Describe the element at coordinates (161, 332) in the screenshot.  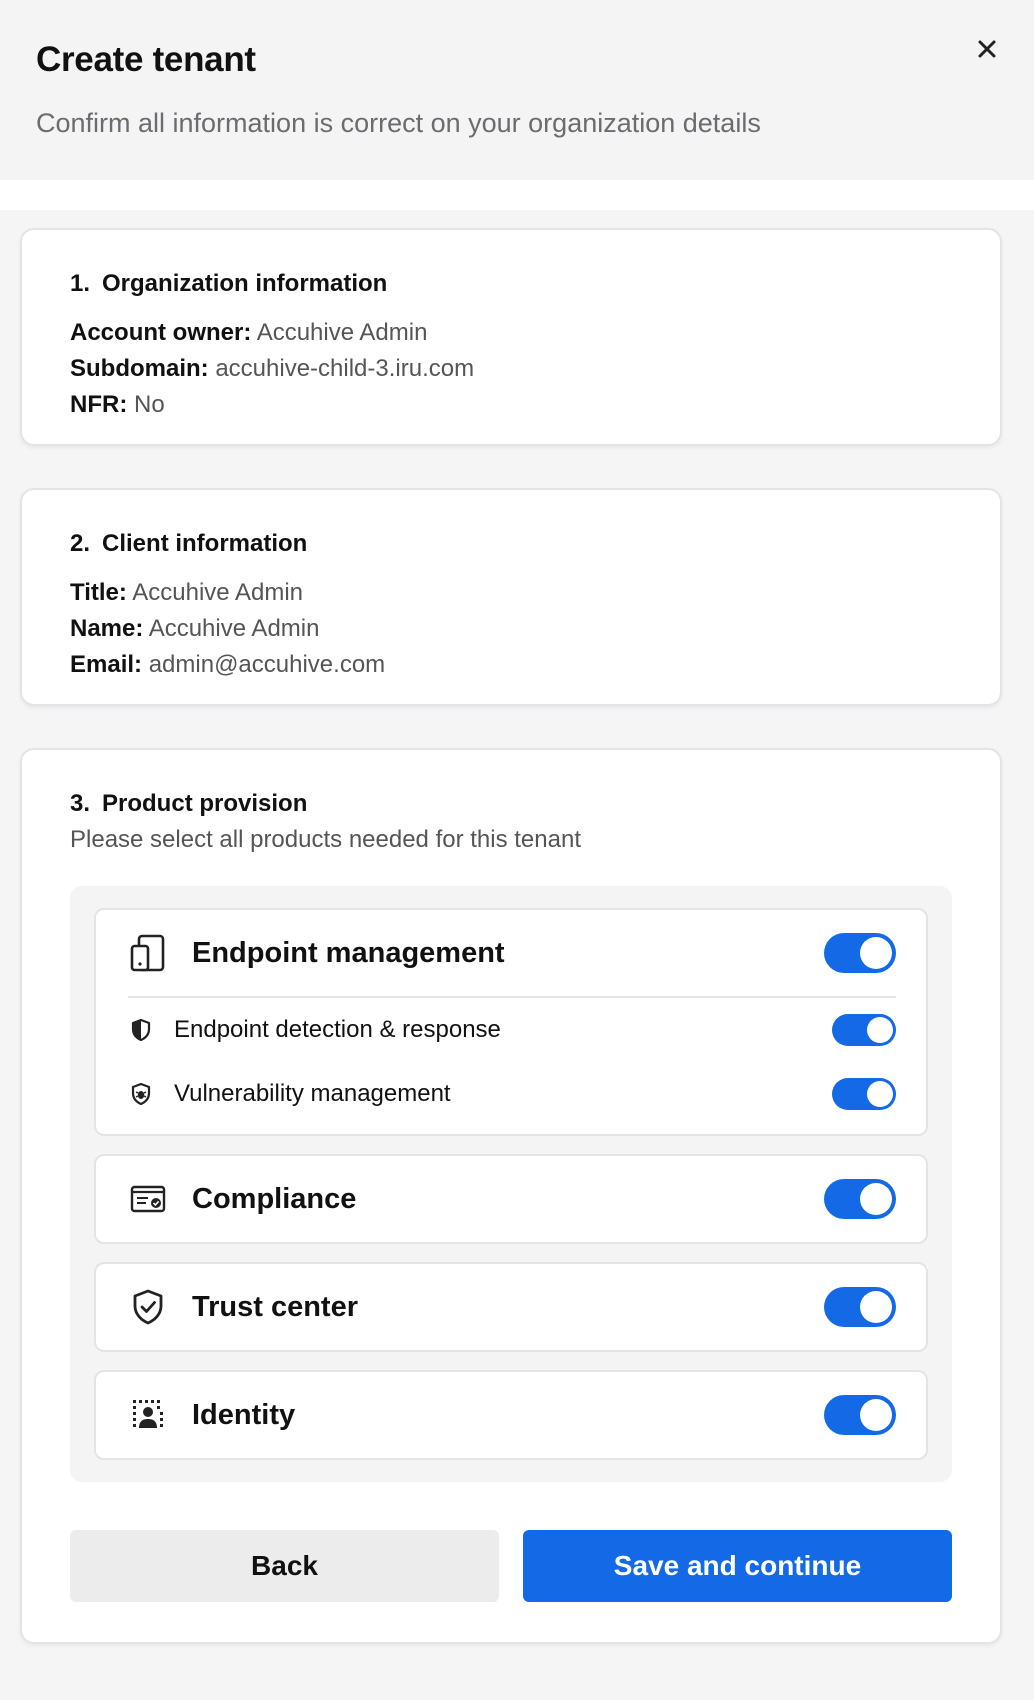
I see `field-label: Account owner:` at that location.